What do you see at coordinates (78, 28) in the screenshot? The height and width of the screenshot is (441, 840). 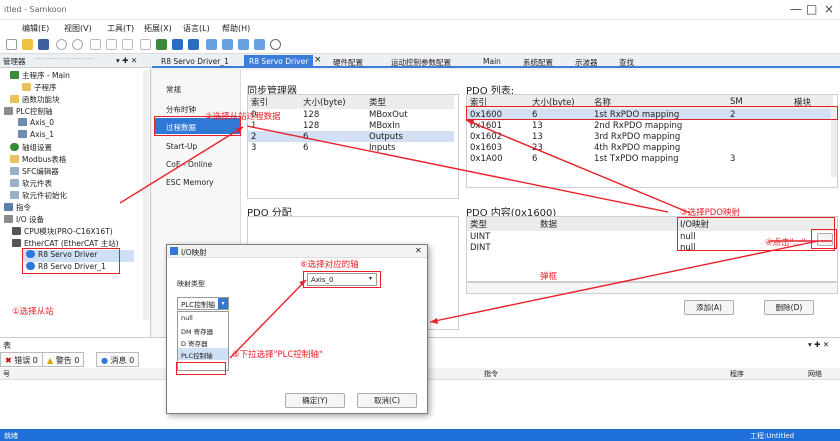 I see `menu-view: 视图(V)` at bounding box center [78, 28].